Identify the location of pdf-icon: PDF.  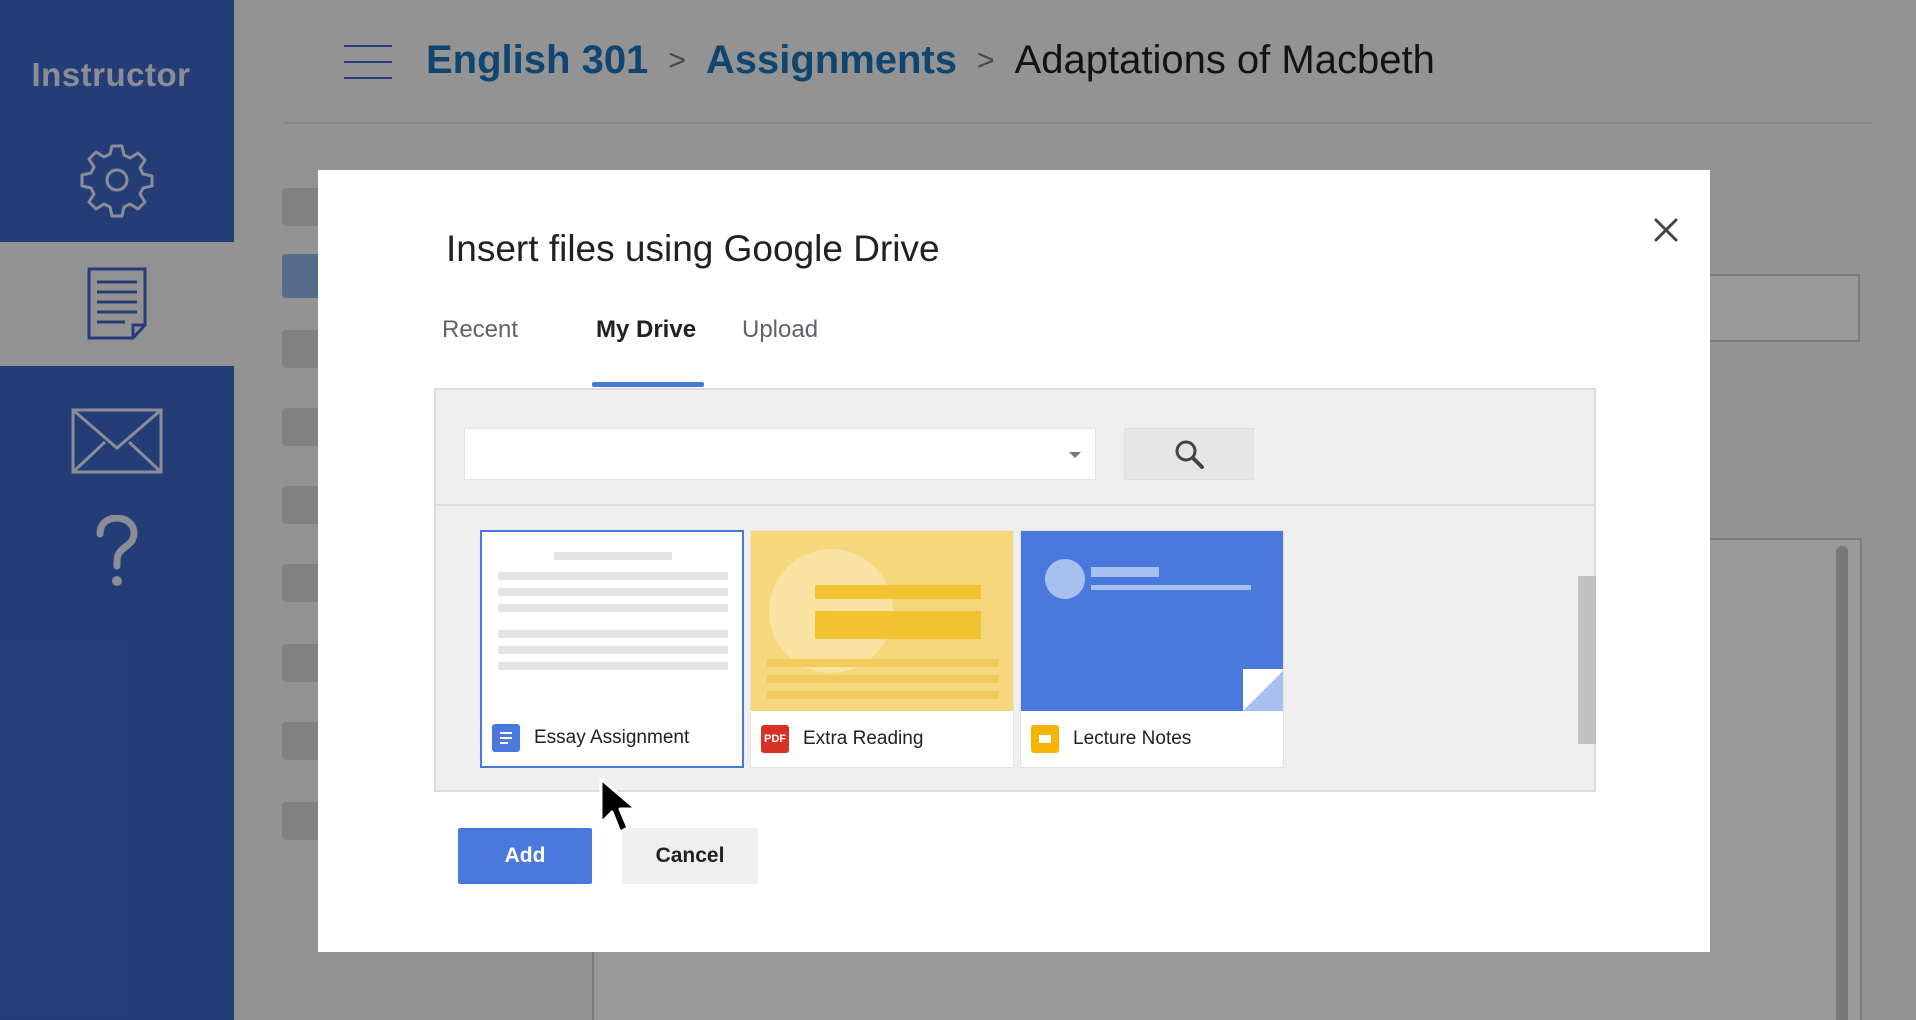
(775, 739).